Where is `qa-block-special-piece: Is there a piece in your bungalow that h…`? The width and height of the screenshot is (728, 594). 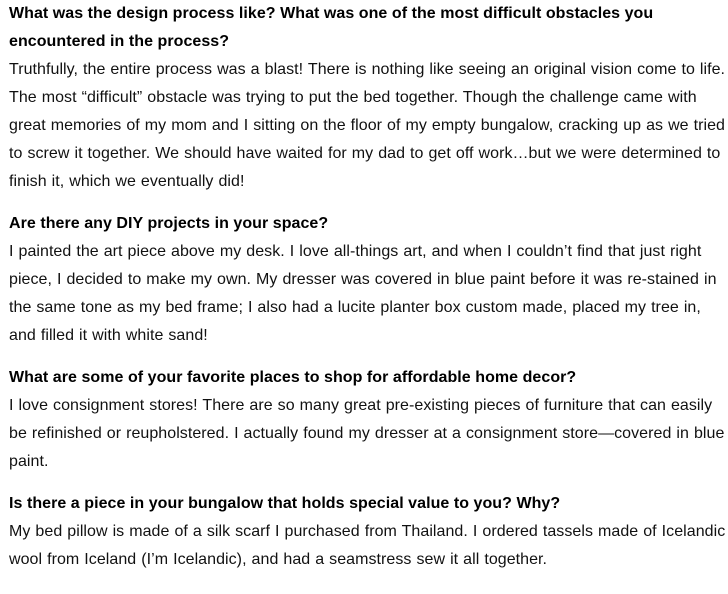
qa-block-special-piece: Is there a piece in your bungalow that h… is located at coordinates (368, 532).